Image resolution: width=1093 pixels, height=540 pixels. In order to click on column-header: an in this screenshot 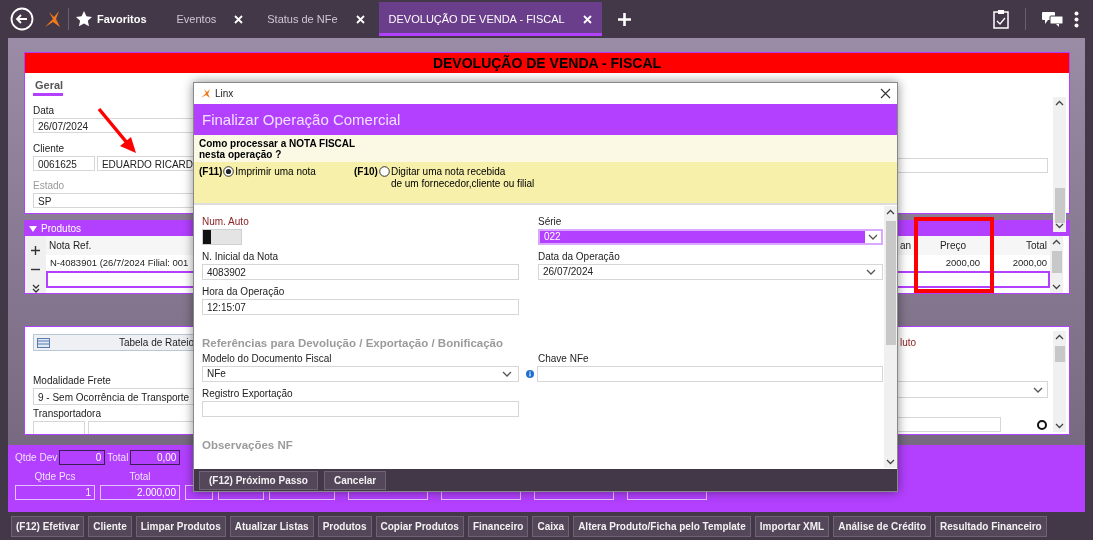, I will do `click(906, 245)`.